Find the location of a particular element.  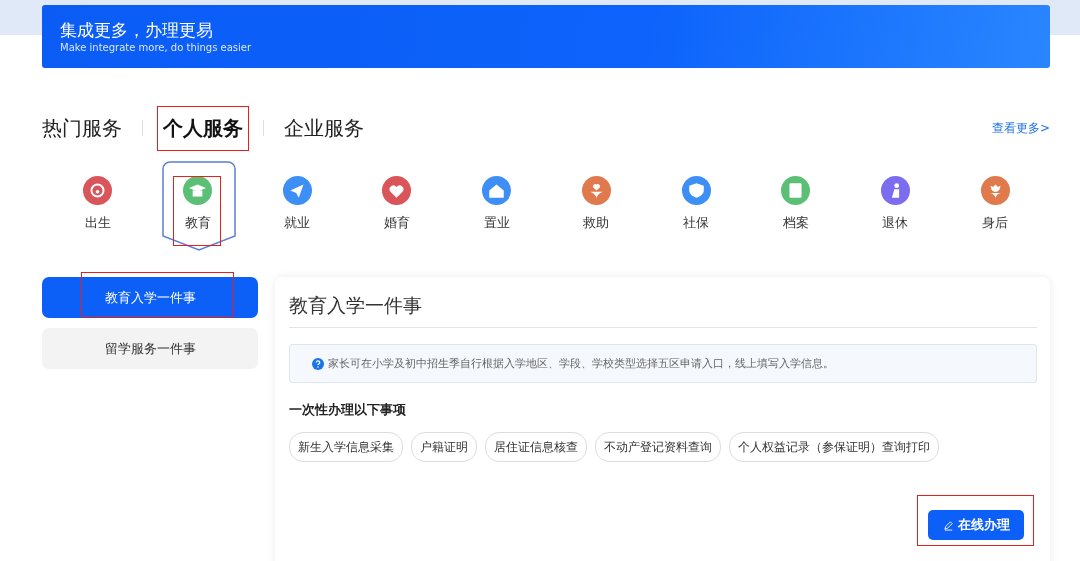

banner-subtitle: Make integrate more, do things easier is located at coordinates (156, 48).